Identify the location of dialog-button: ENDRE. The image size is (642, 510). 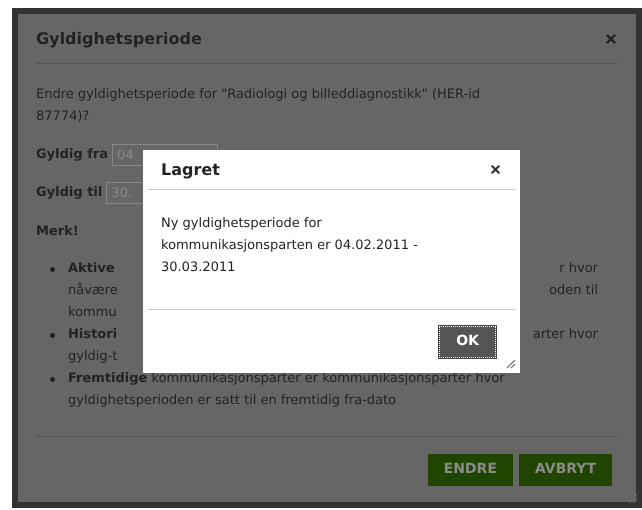
(470, 470).